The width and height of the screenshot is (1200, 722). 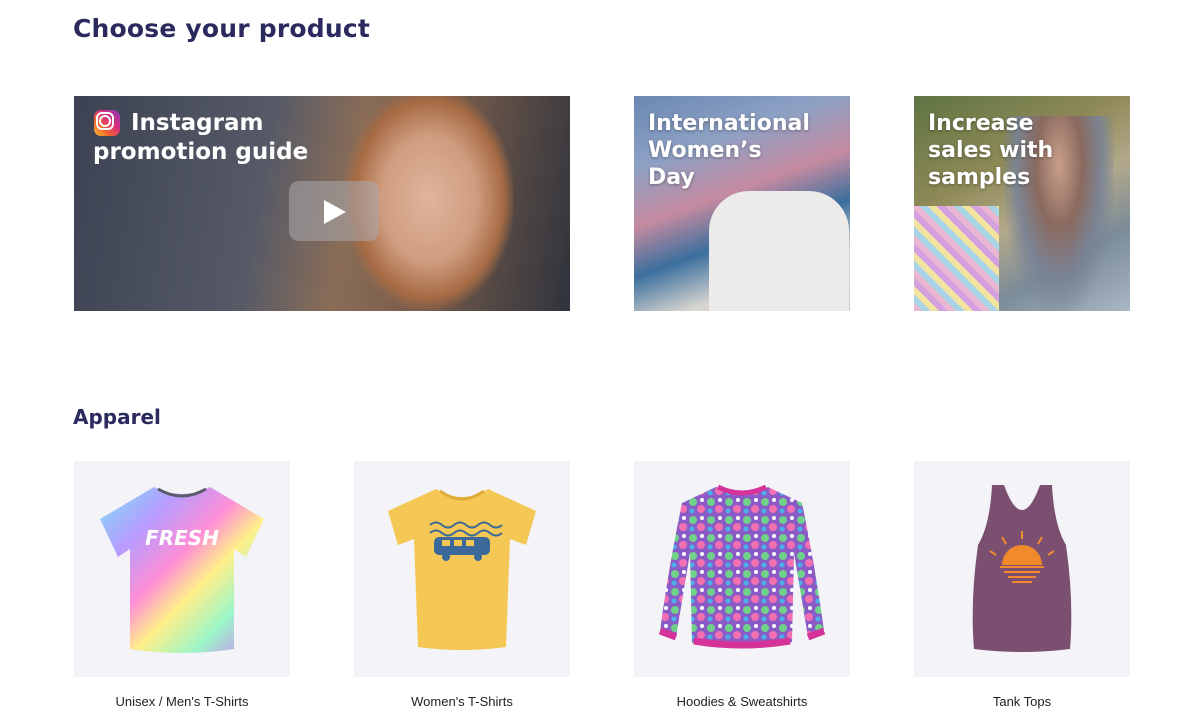 I want to click on tshirt-print-text: FRESH, so click(x=182, y=538).